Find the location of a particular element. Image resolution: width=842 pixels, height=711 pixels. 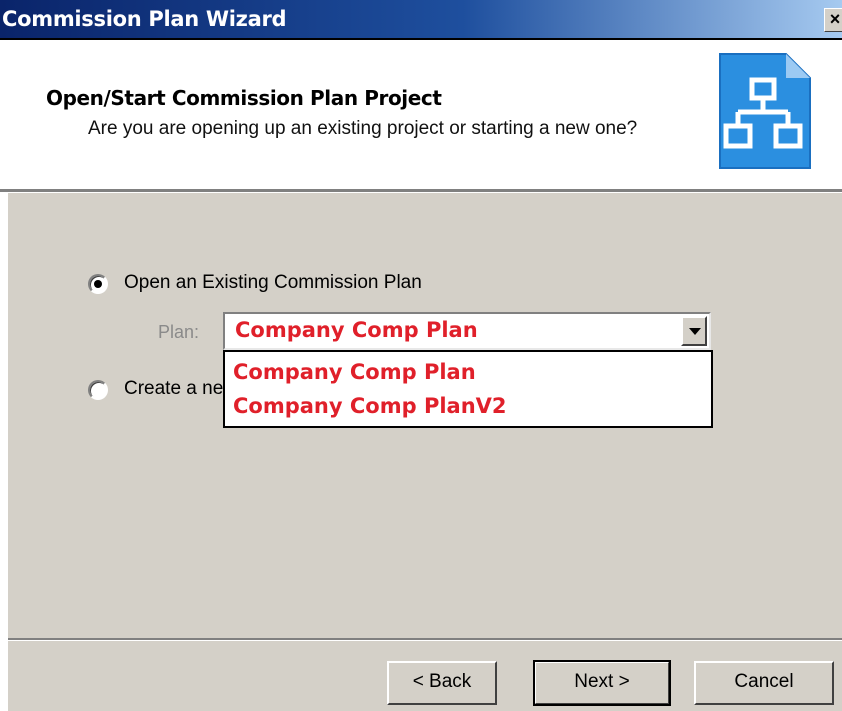

close-button: × is located at coordinates (833, 20).